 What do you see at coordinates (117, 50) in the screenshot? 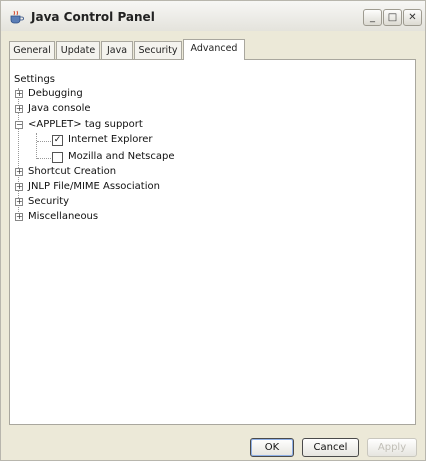
I see `tab-java: Java` at bounding box center [117, 50].